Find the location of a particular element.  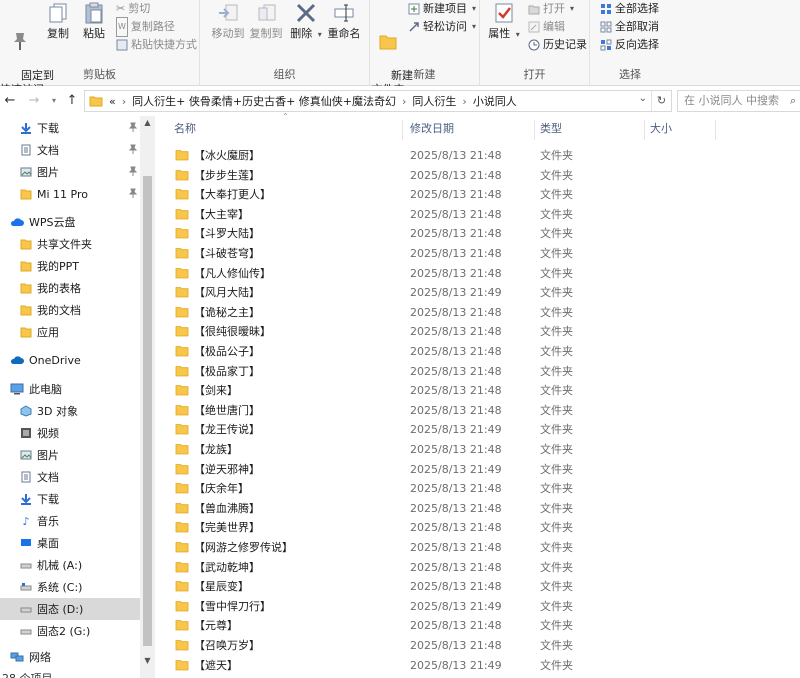

nav-item-my-sheets: 我的表格 is located at coordinates (70, 288).